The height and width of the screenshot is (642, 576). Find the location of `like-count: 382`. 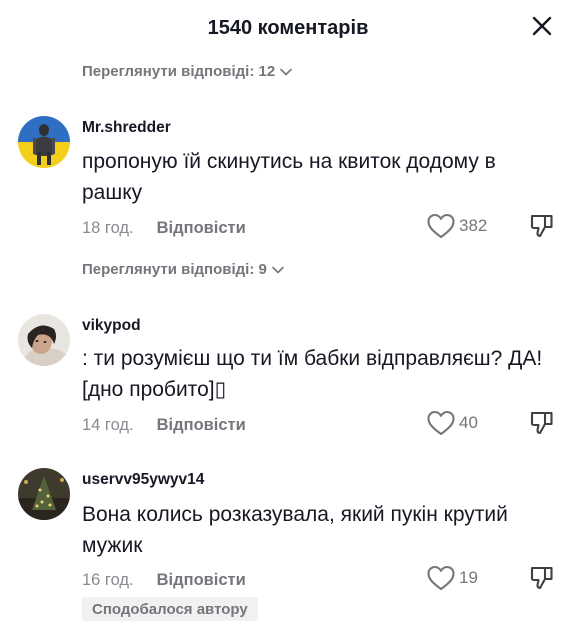

like-count: 382 is located at coordinates (473, 225).